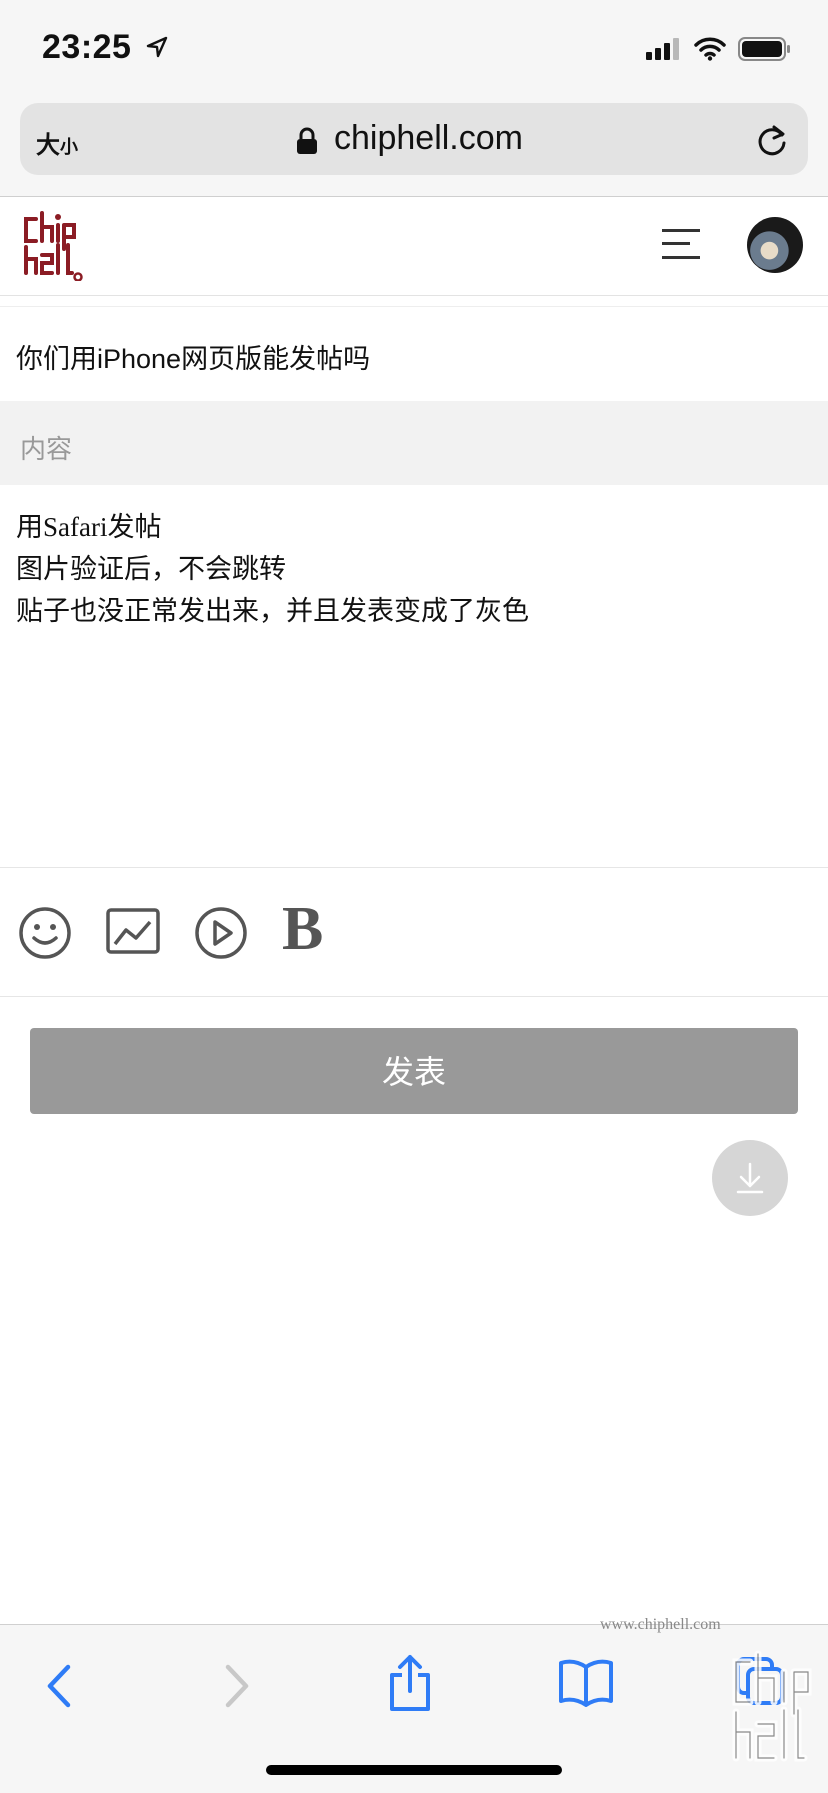 The width and height of the screenshot is (828, 1793). I want to click on home-indicator, so click(414, 1770).